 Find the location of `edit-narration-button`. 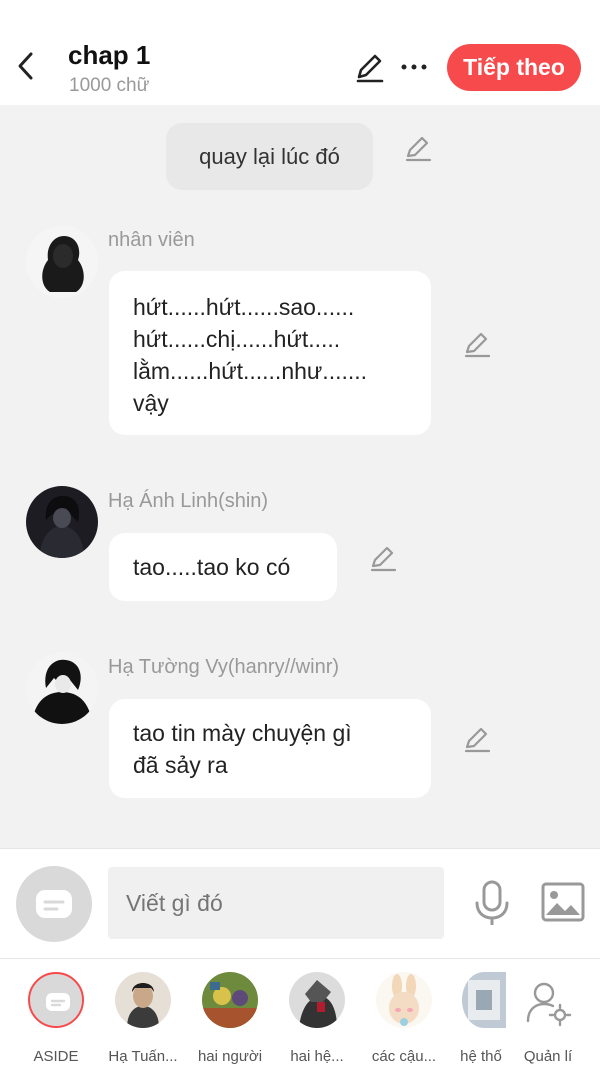

edit-narration-button is located at coordinates (418, 148).